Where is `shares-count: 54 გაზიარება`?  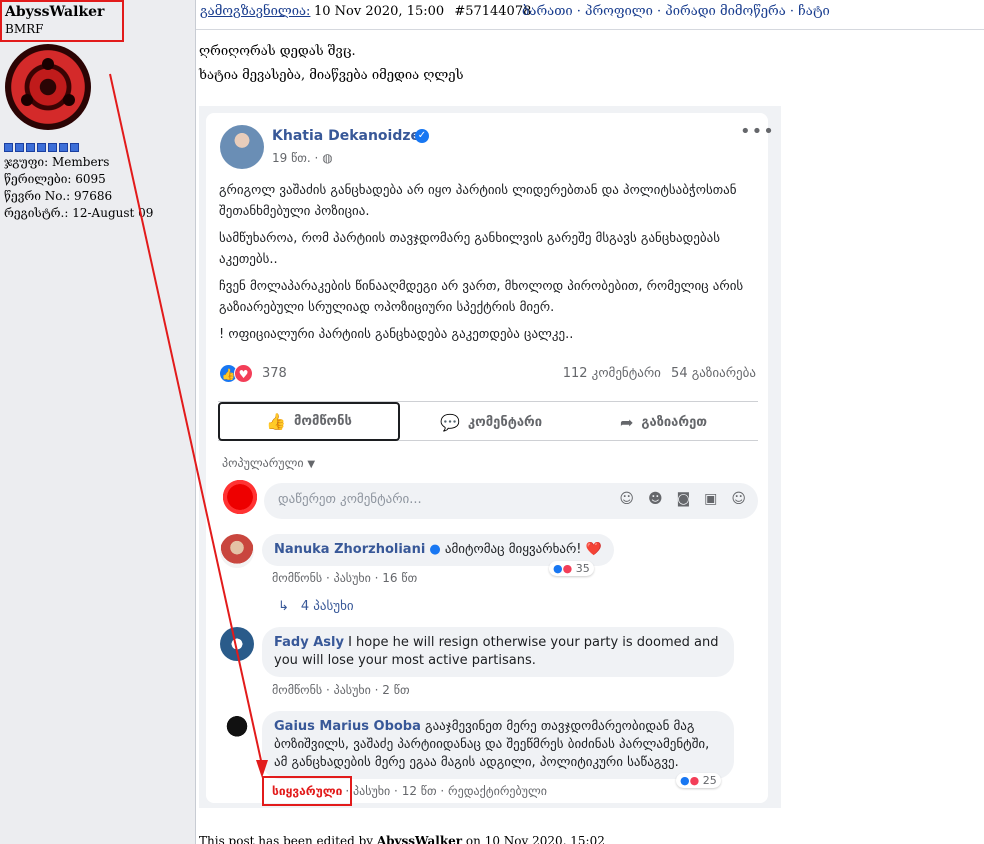
shares-count: 54 გაზიარება is located at coordinates (713, 373).